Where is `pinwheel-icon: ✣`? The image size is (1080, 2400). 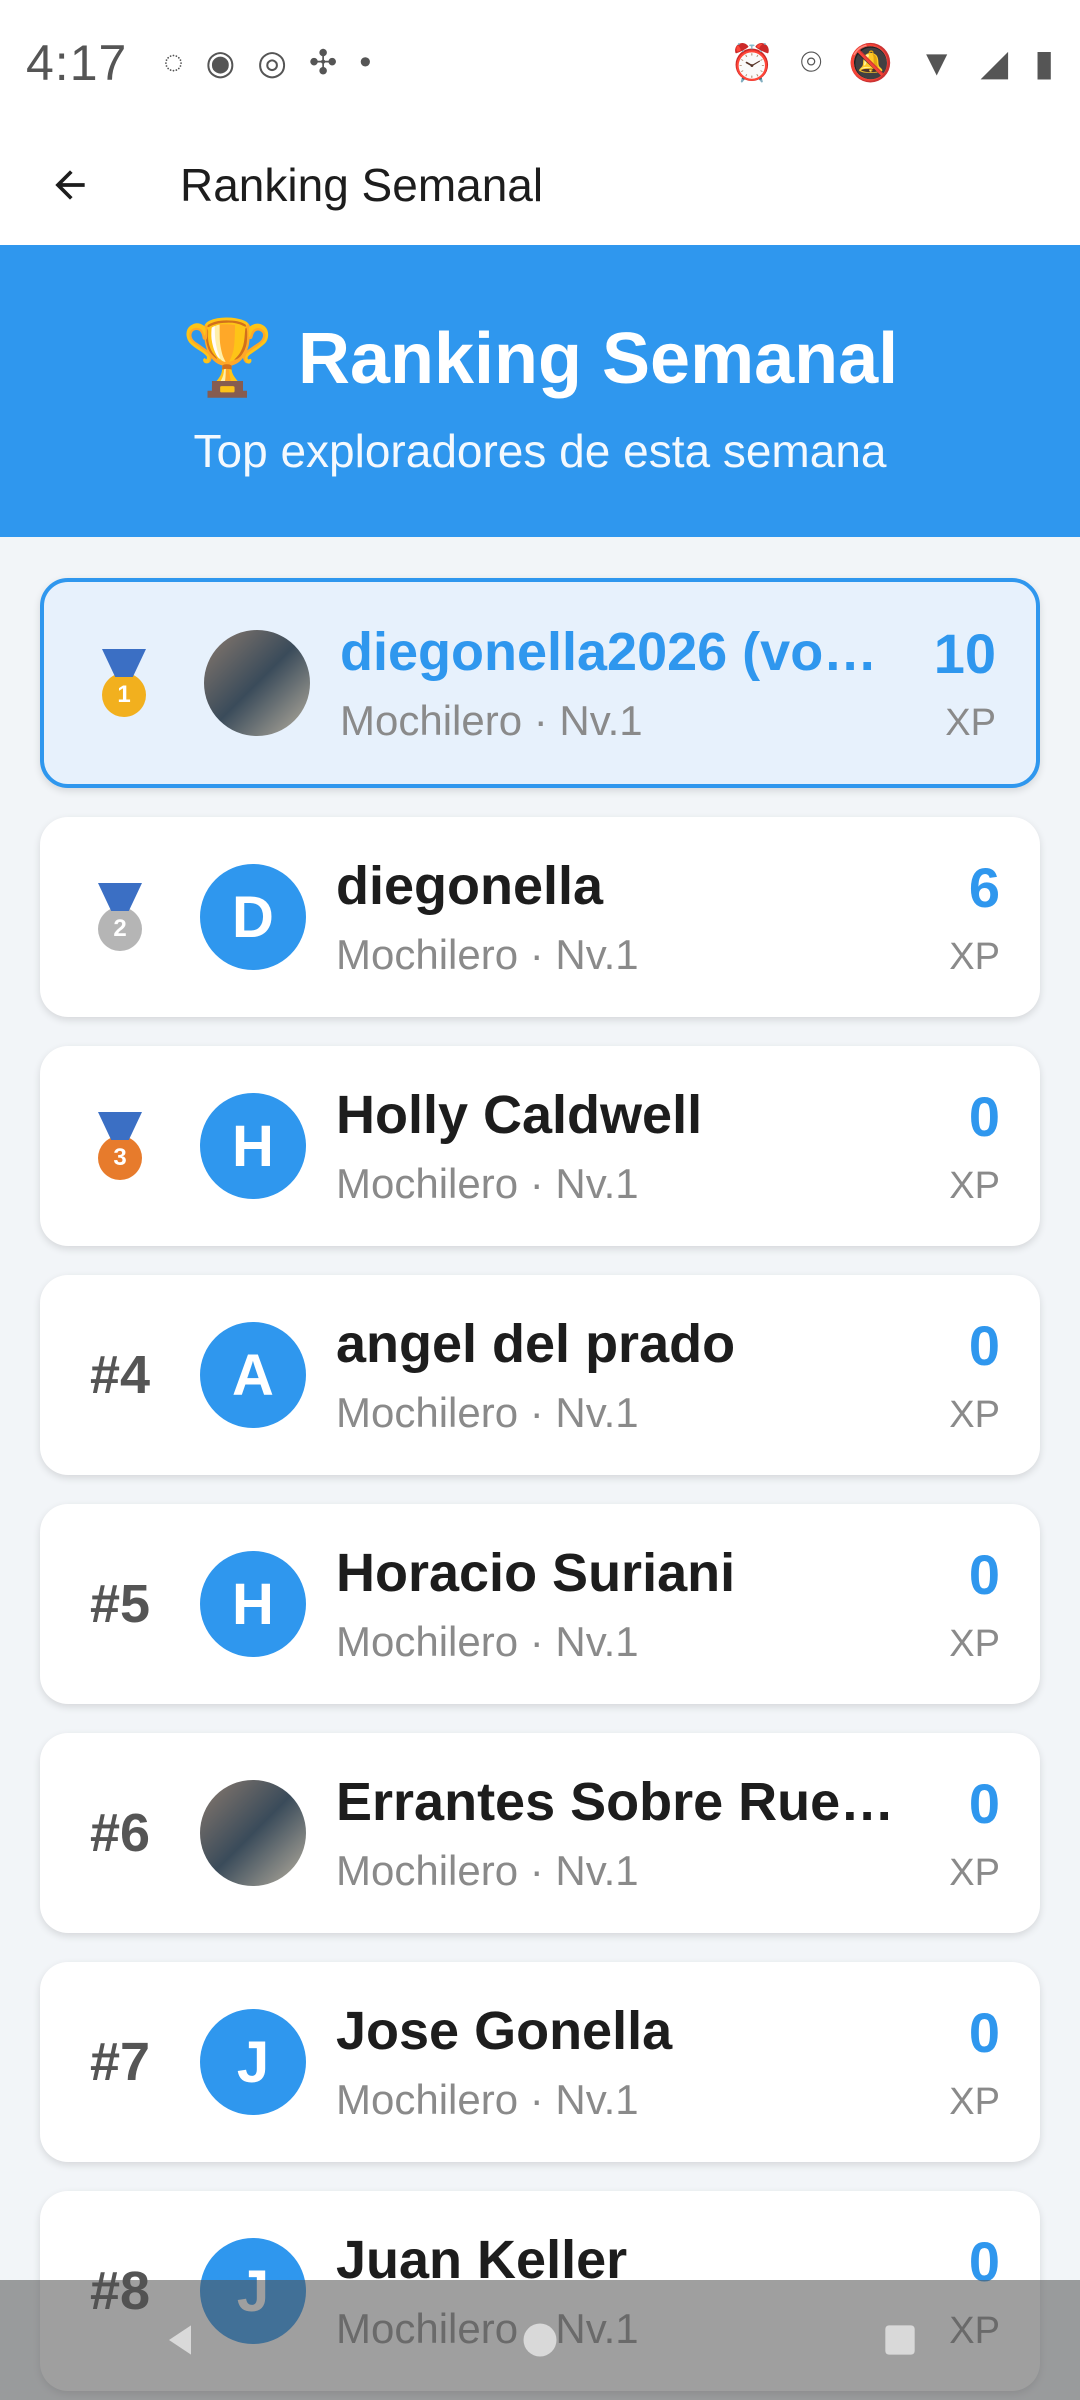 pinwheel-icon: ✣ is located at coordinates (323, 62).